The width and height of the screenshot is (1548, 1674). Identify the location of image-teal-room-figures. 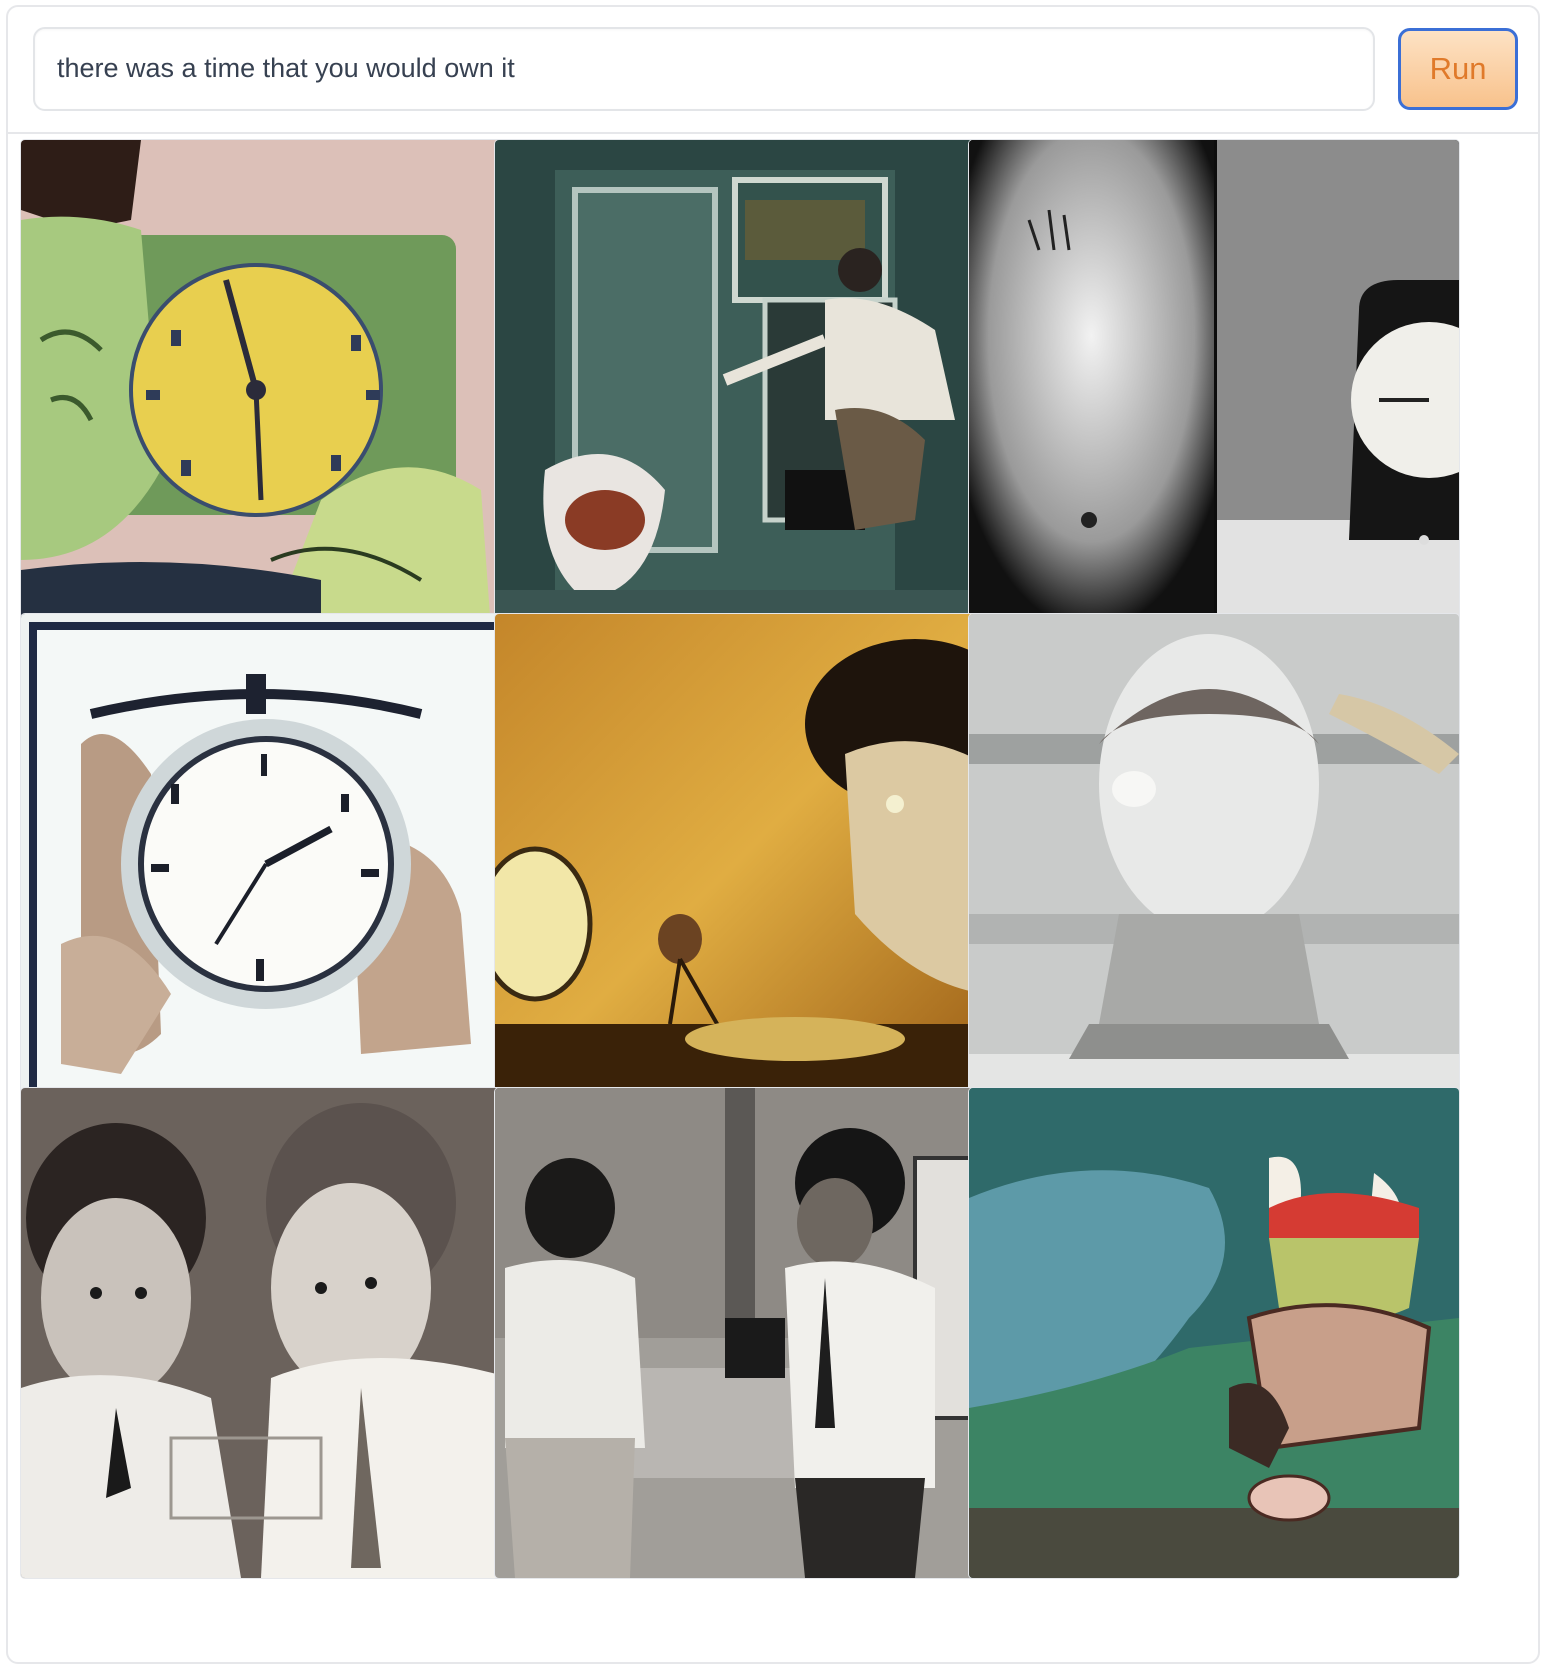
(740, 385).